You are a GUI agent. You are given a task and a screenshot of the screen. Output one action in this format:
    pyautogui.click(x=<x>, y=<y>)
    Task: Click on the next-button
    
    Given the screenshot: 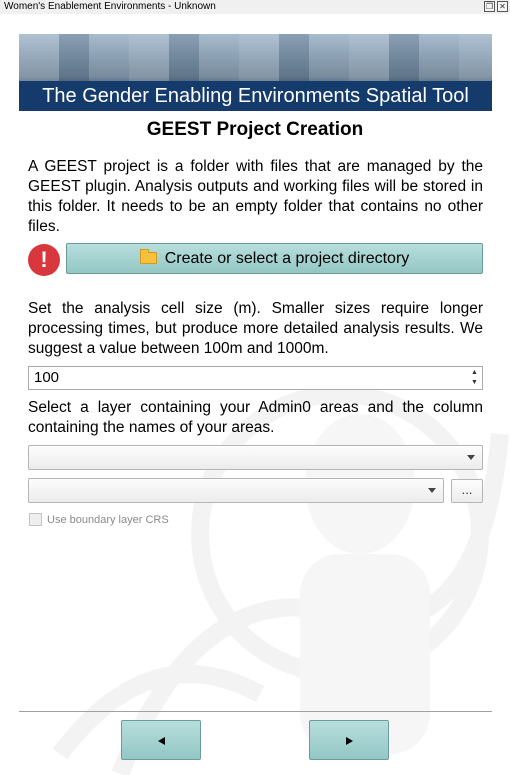 What is the action you would take?
    pyautogui.click(x=349, y=740)
    